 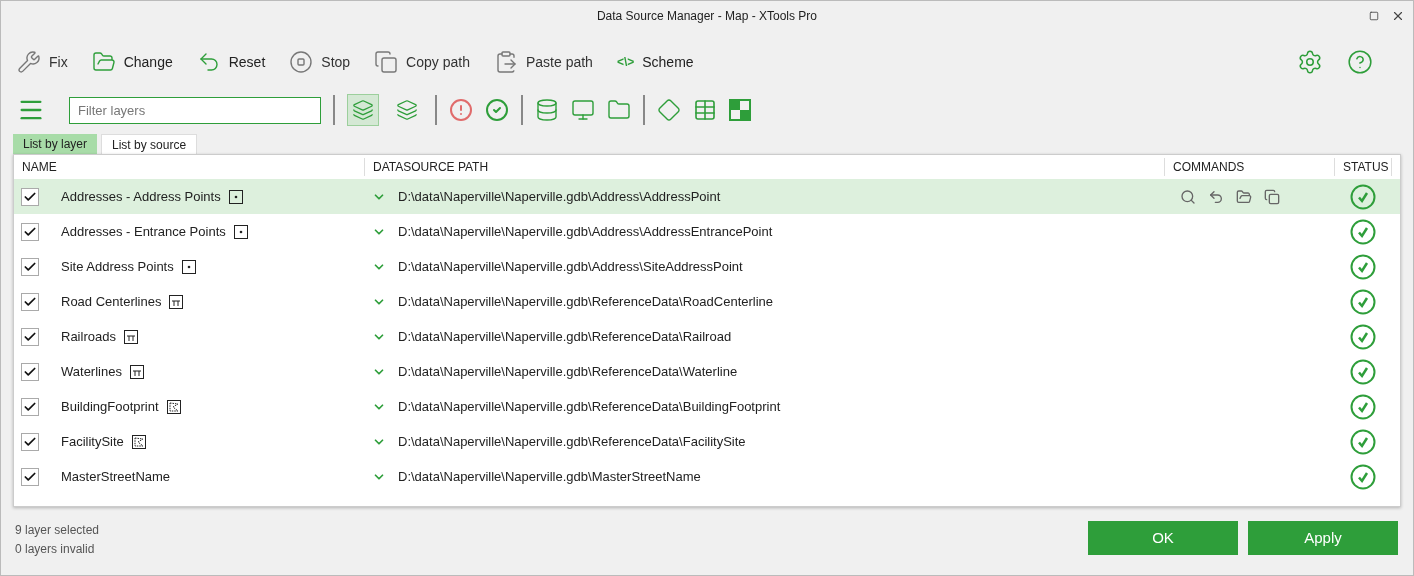 I want to click on diamond-icon, so click(x=669, y=110).